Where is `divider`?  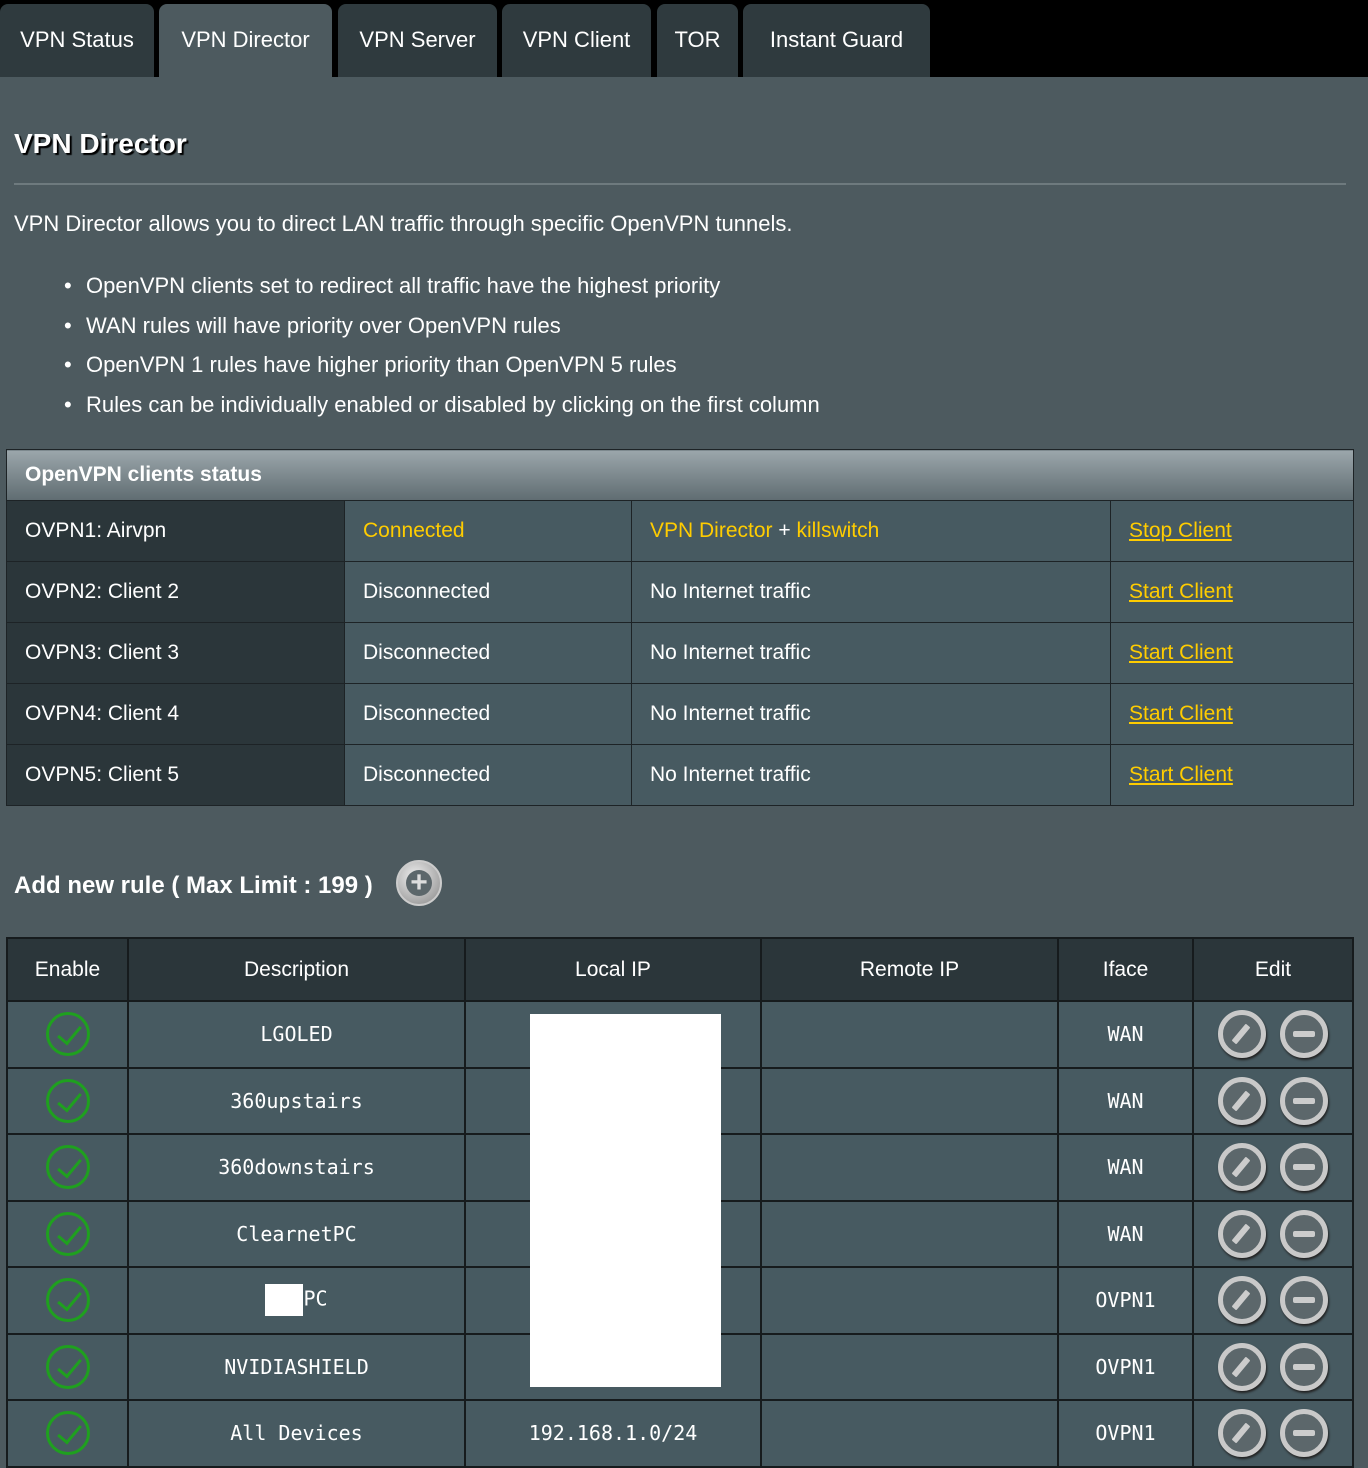
divider is located at coordinates (680, 184).